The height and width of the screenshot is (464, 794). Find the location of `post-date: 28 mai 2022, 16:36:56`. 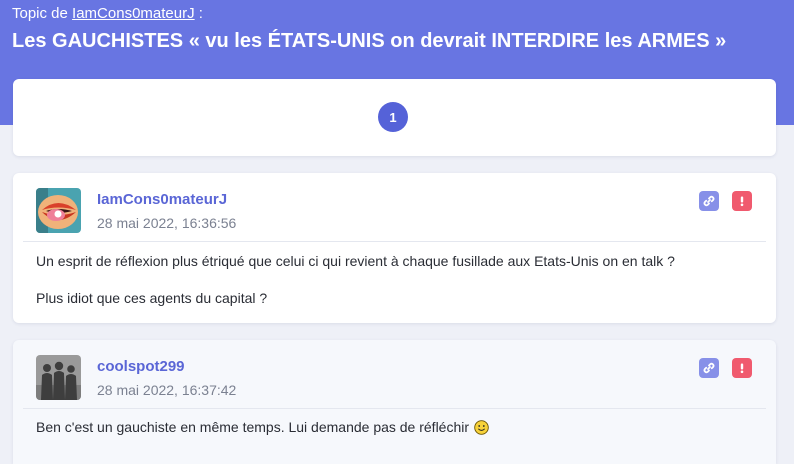

post-date: 28 mai 2022, 16:36:56 is located at coordinates (166, 223).